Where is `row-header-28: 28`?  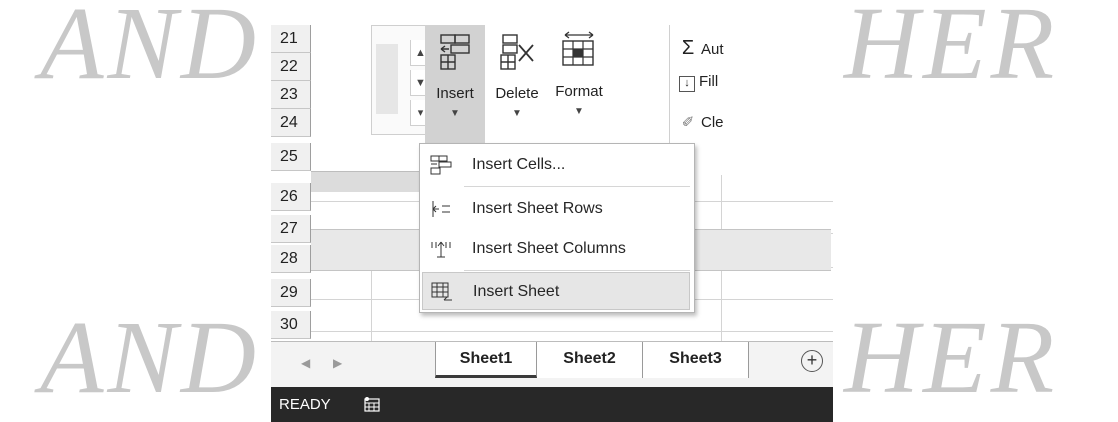 row-header-28: 28 is located at coordinates (291, 259).